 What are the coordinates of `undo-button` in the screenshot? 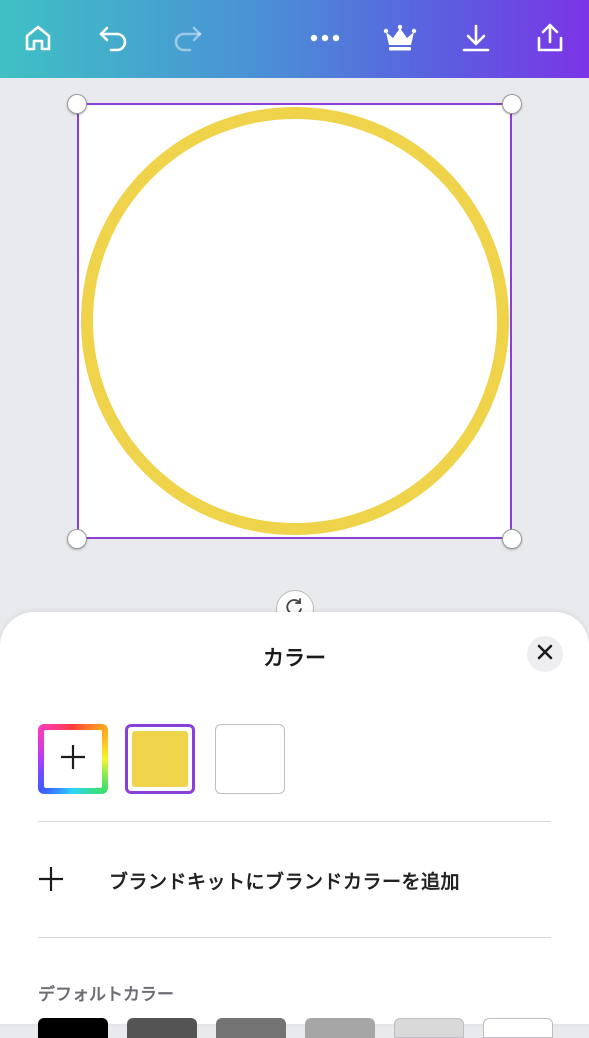 It's located at (114, 38).